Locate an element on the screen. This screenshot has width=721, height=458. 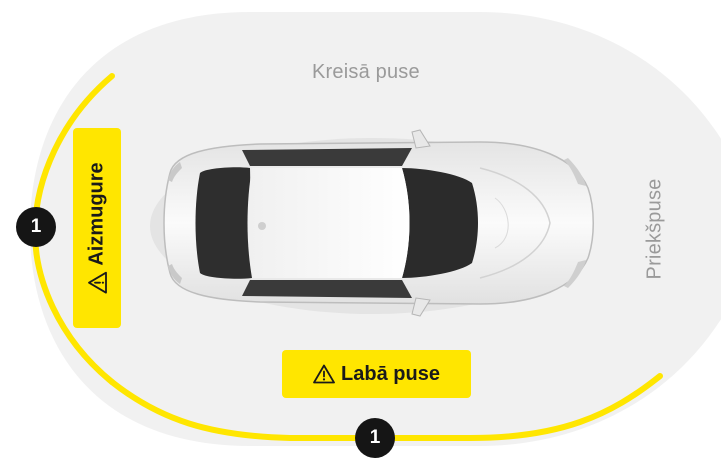
front-side-label: Priekšpuse is located at coordinates (654, 229).